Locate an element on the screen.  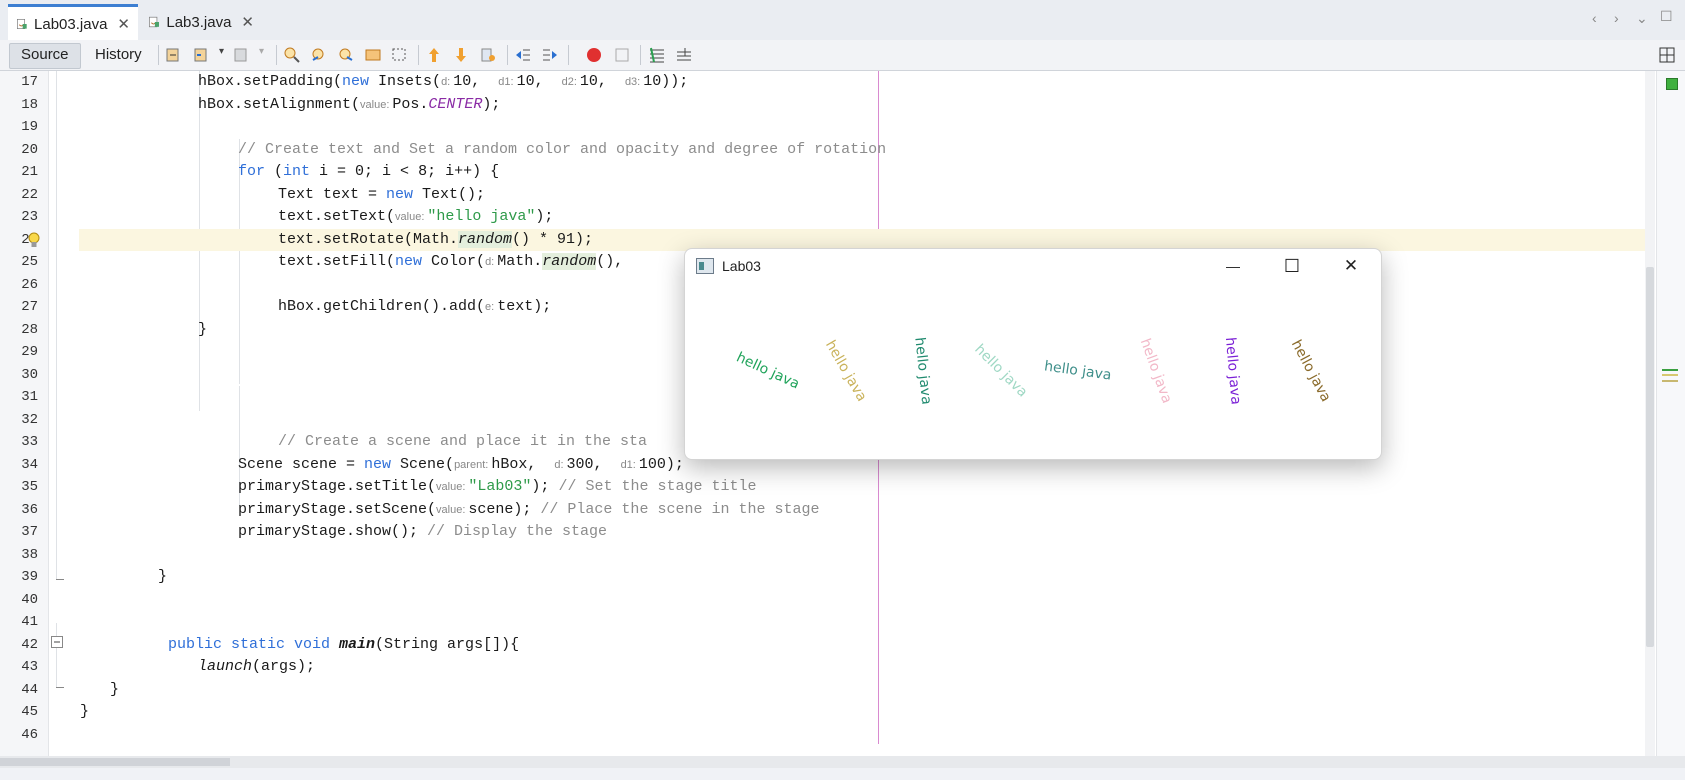
scroll-tabs-left-icon: ‹ is located at coordinates (1594, 18).